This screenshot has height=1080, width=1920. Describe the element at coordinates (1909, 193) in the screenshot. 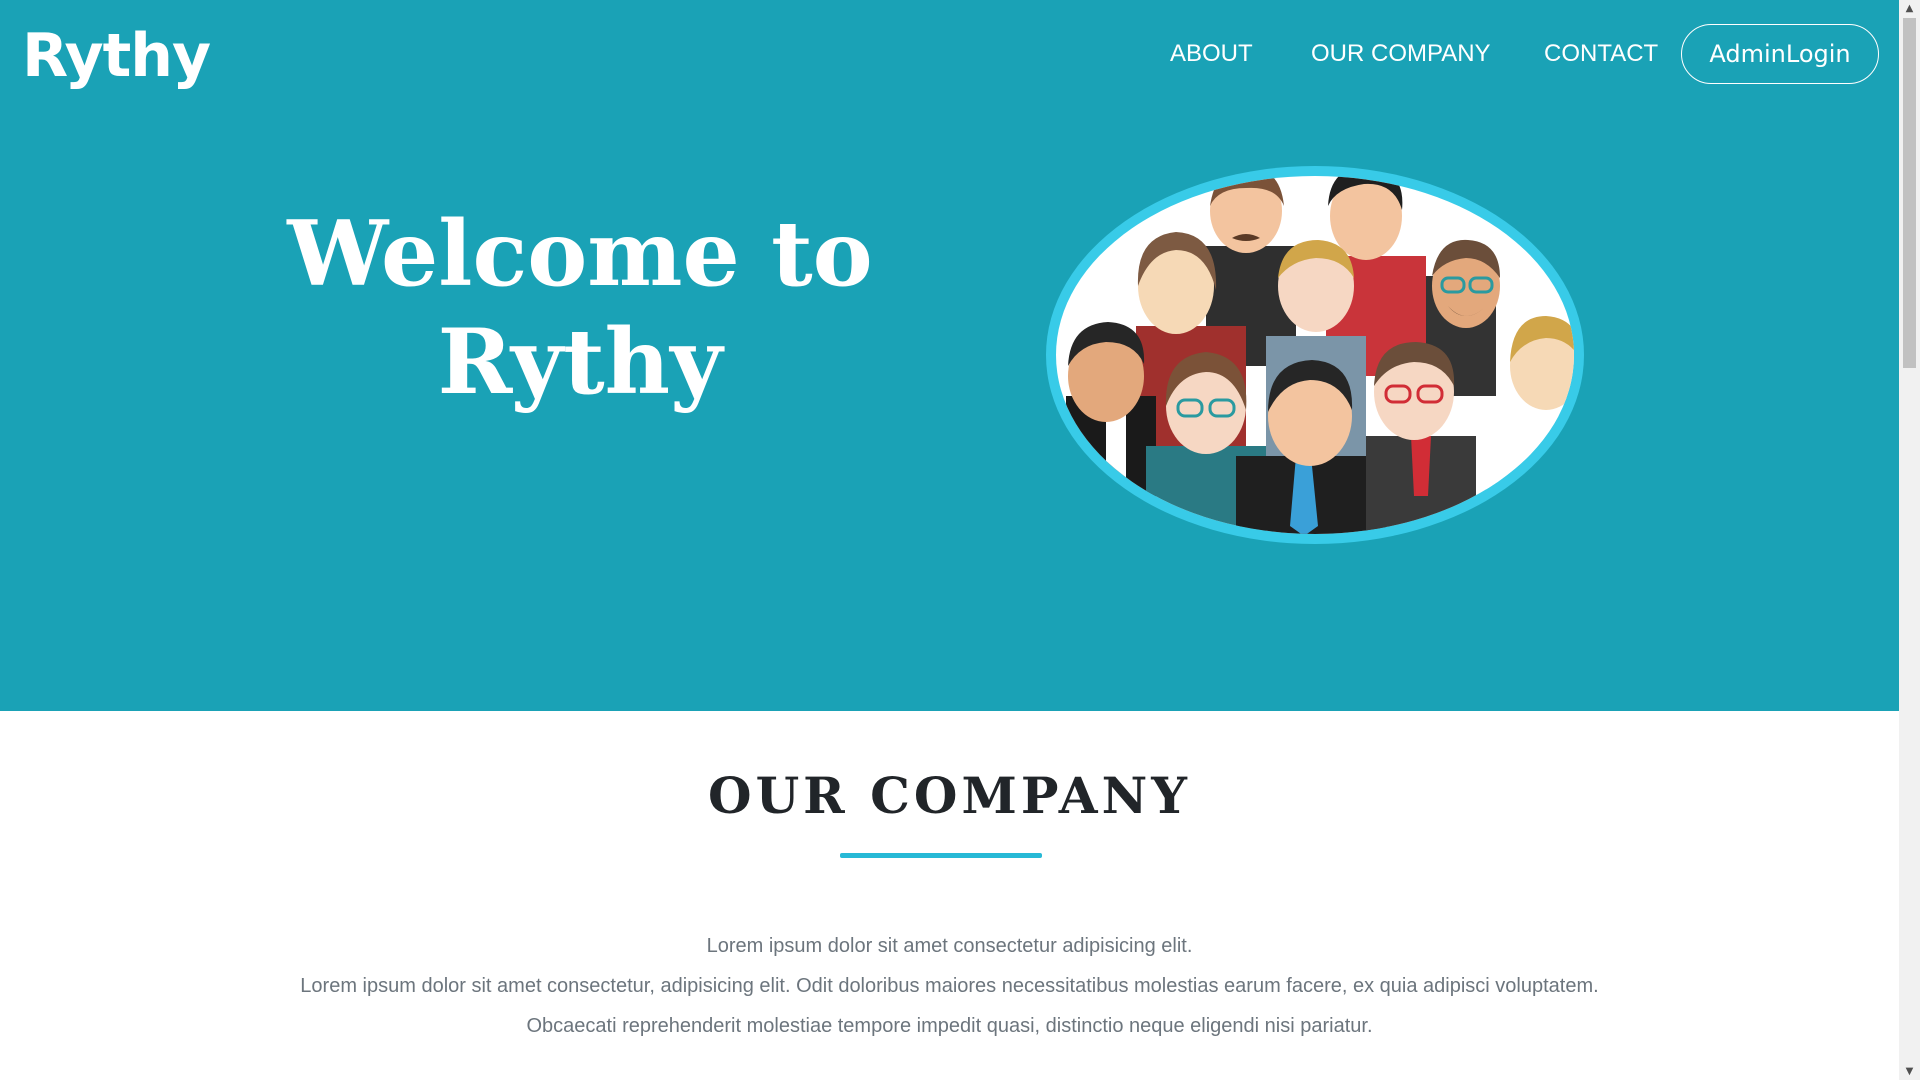

I see `scrollbar-thumb` at that location.